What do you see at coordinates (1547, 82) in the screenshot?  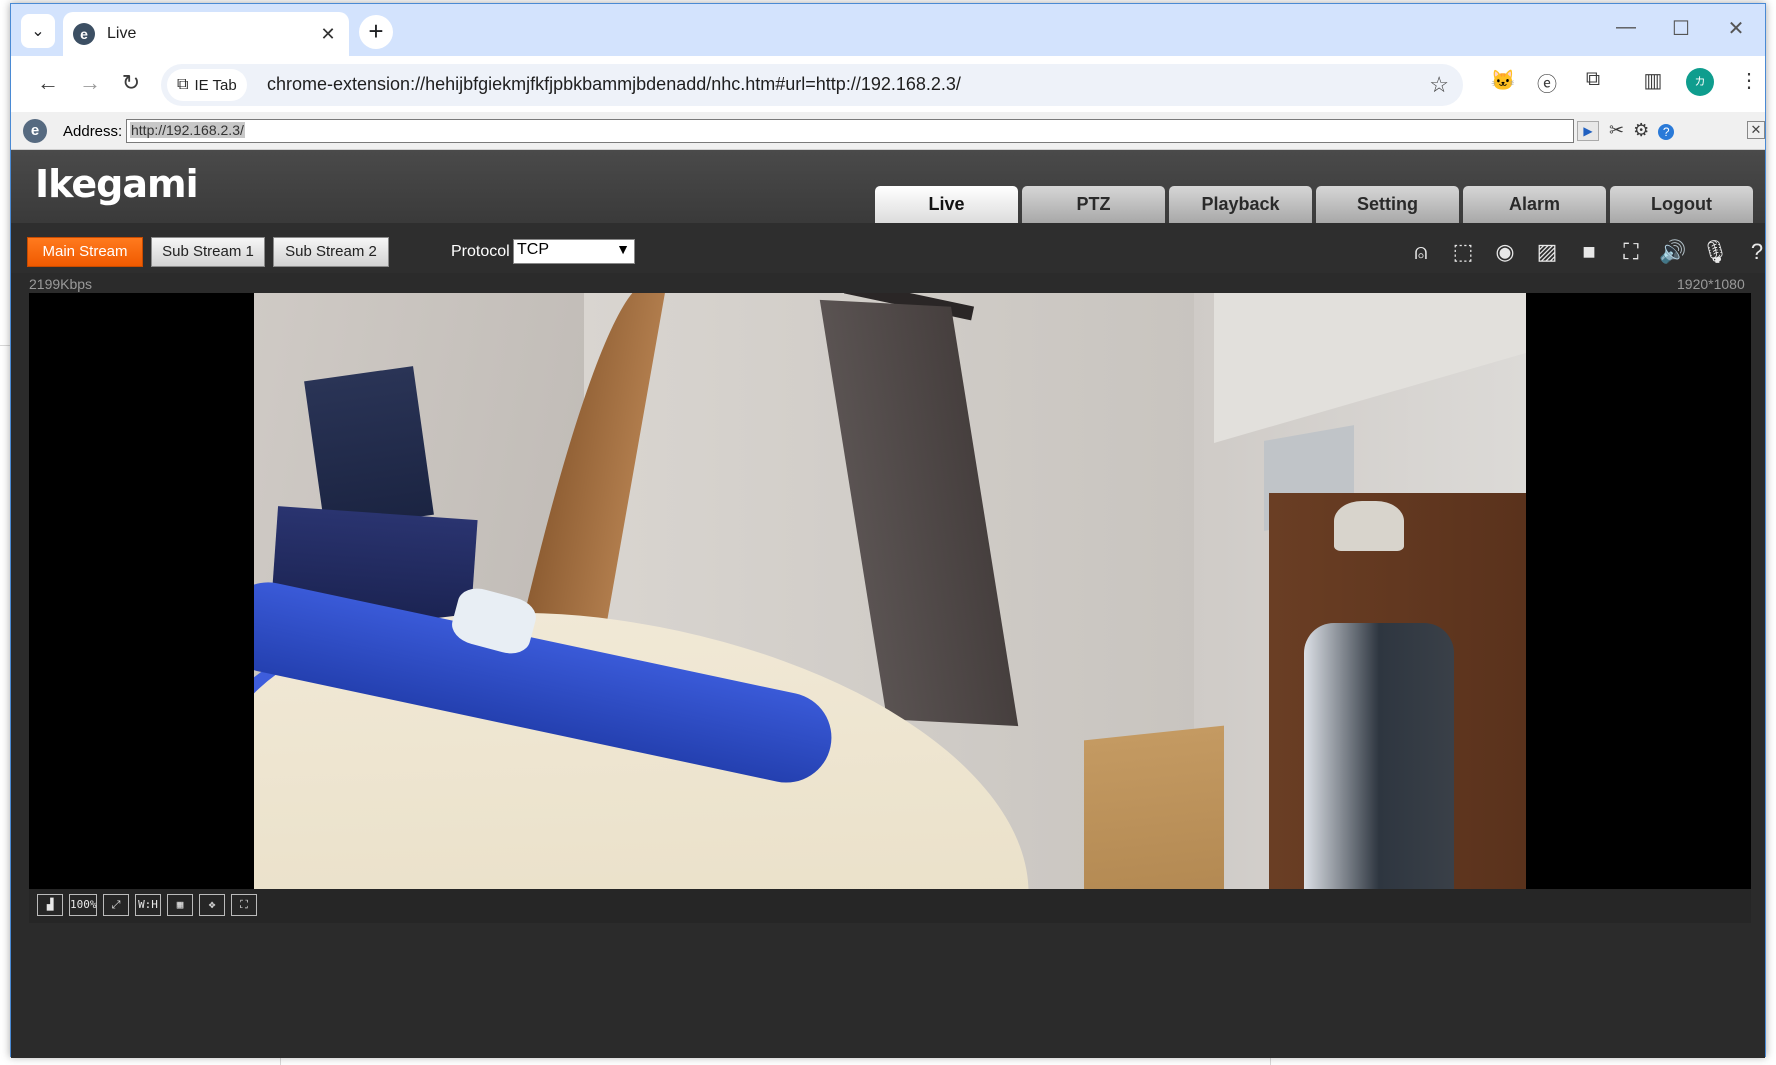 I see `ie-icon: ⓔ` at bounding box center [1547, 82].